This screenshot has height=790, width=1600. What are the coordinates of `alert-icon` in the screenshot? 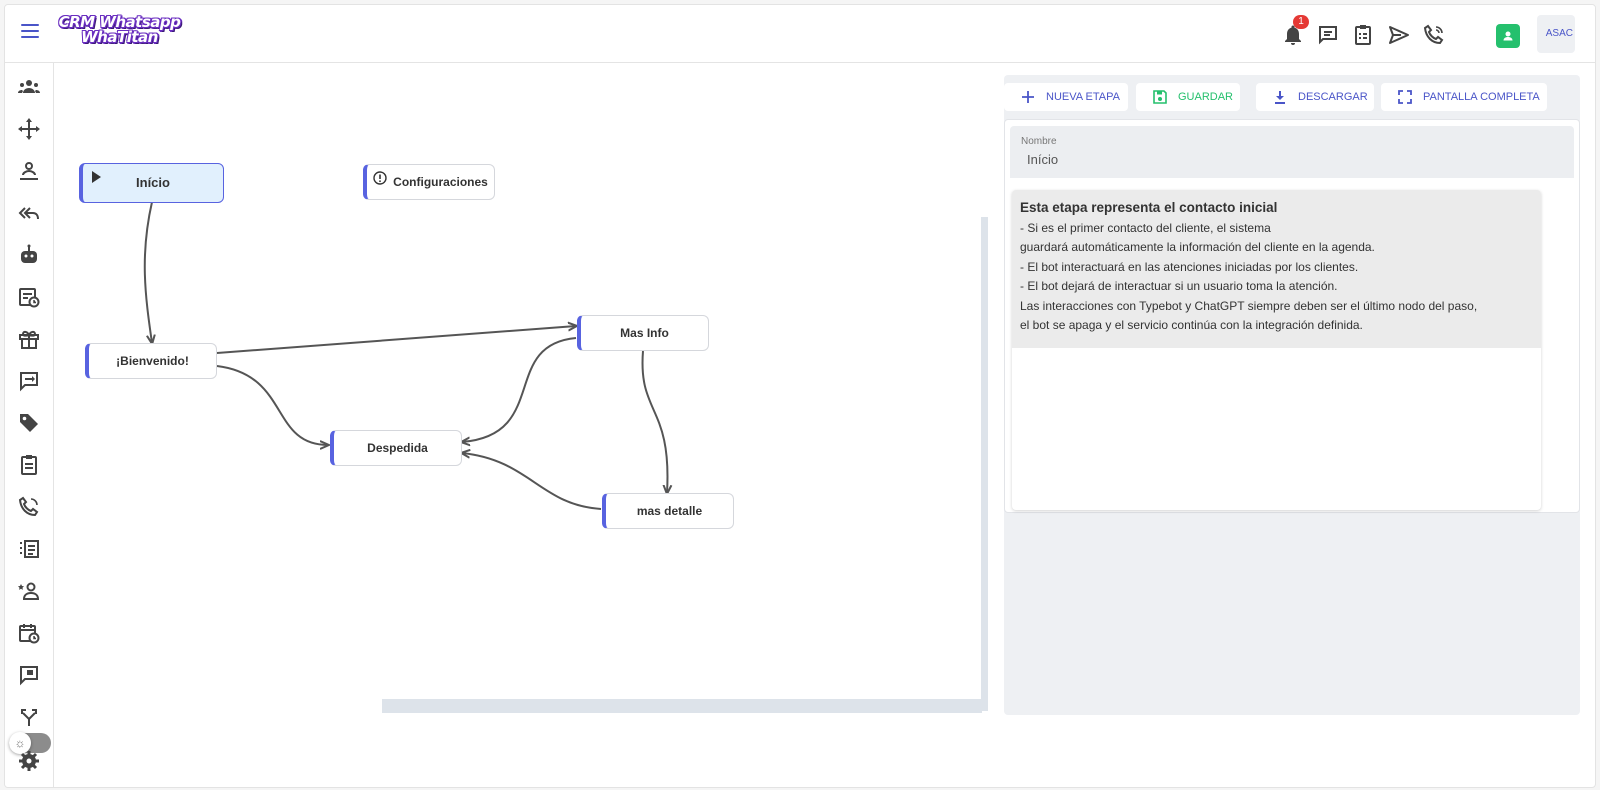 It's located at (380, 178).